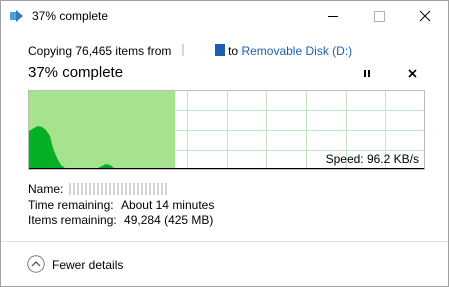 The image size is (449, 287). I want to click on pause-icon, so click(367, 73).